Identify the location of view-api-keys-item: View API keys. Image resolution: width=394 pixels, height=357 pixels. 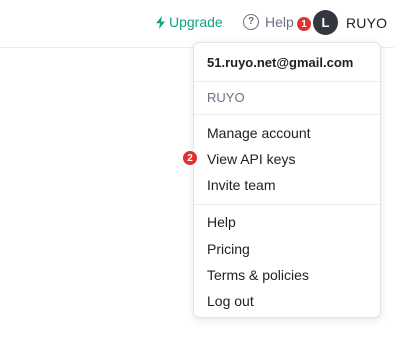
(251, 159).